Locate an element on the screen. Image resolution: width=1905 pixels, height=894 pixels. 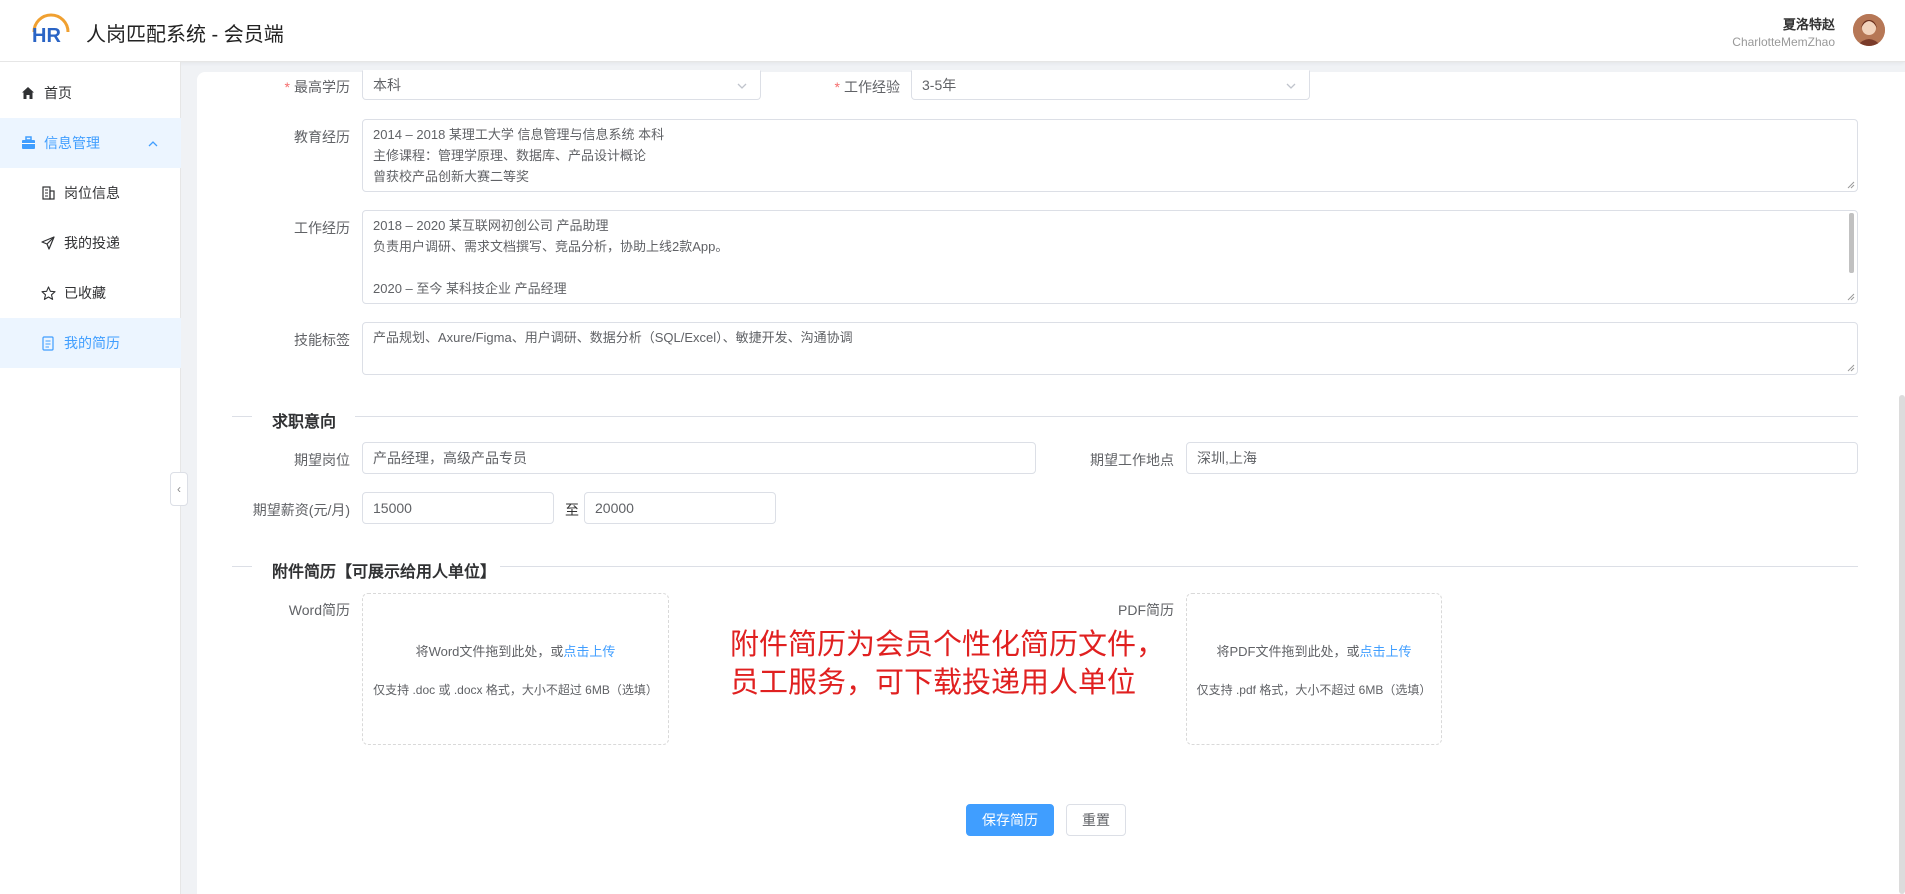
text-line: 负责用户调研、需求文档撰写、竞品分析，协助上线2款App。 is located at coordinates (551, 246).